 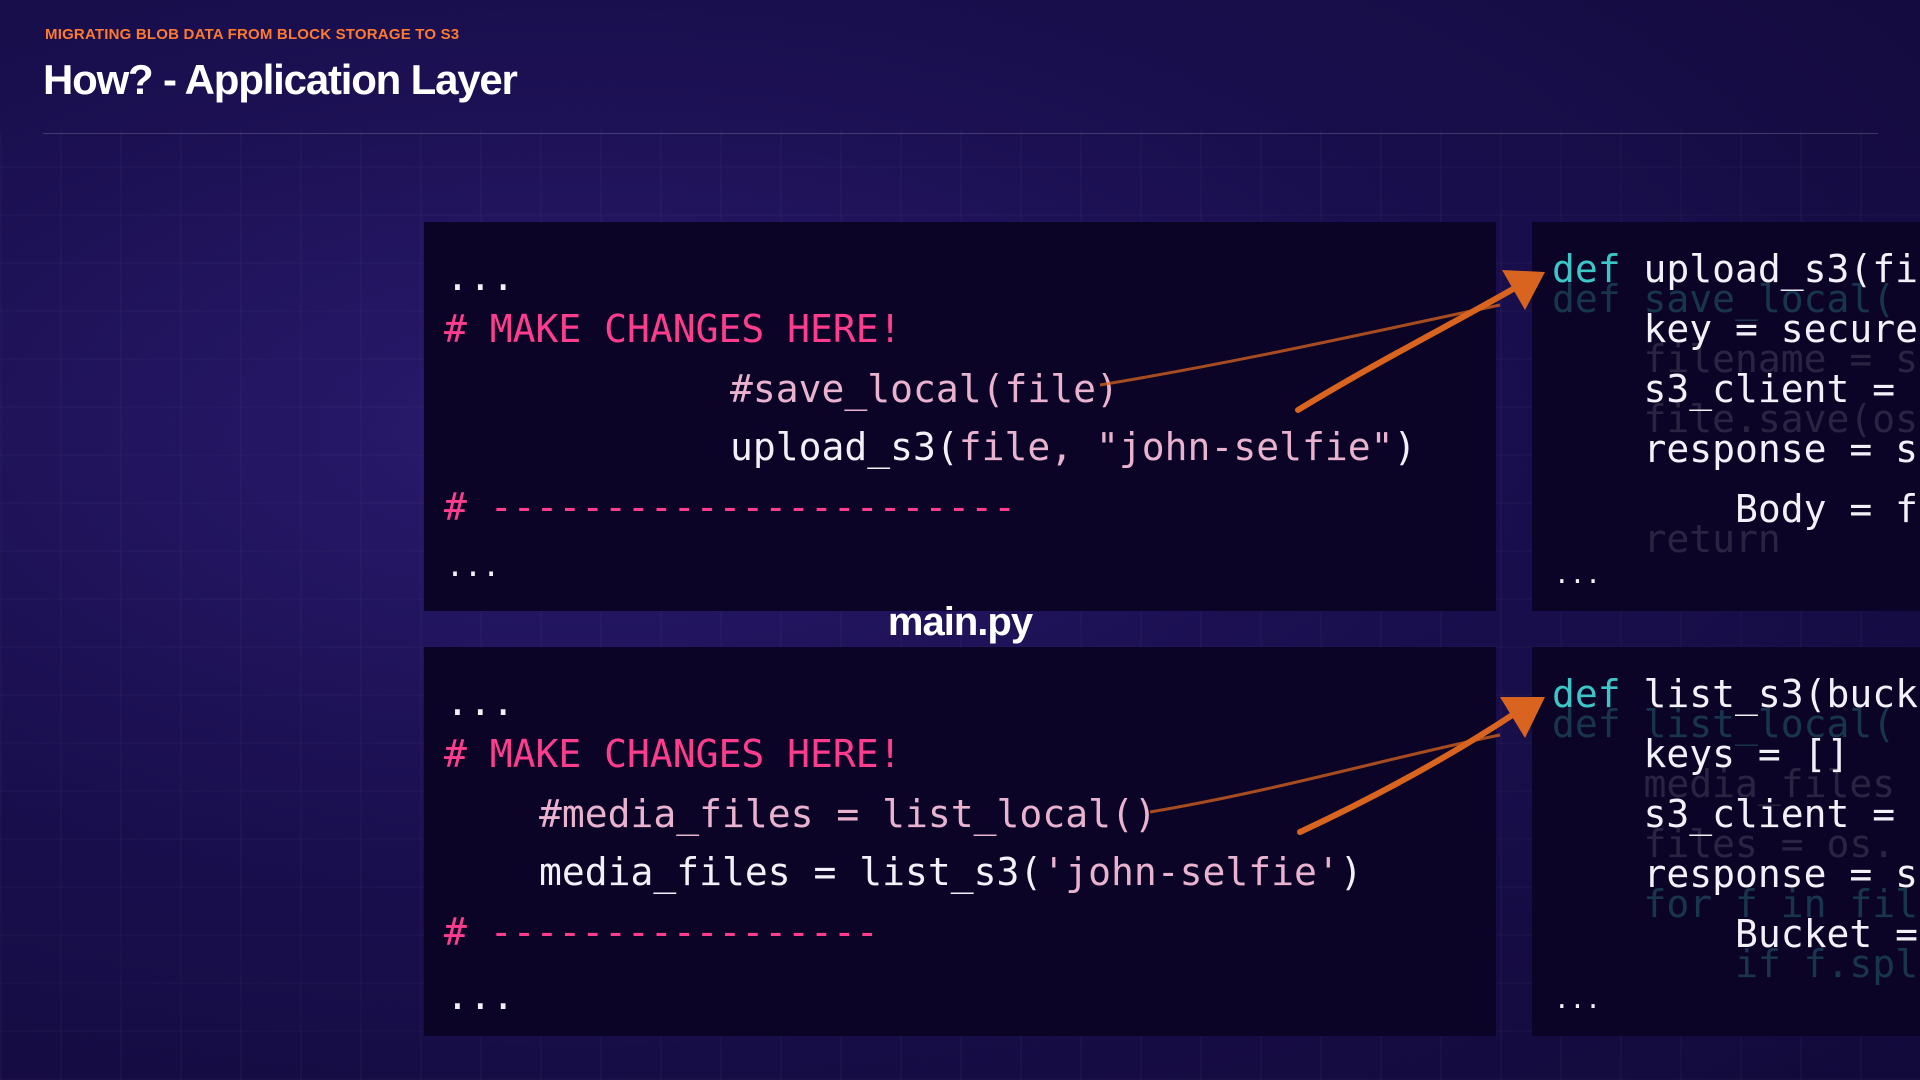 What do you see at coordinates (1322, 552) in the screenshot?
I see `connector-arrows` at bounding box center [1322, 552].